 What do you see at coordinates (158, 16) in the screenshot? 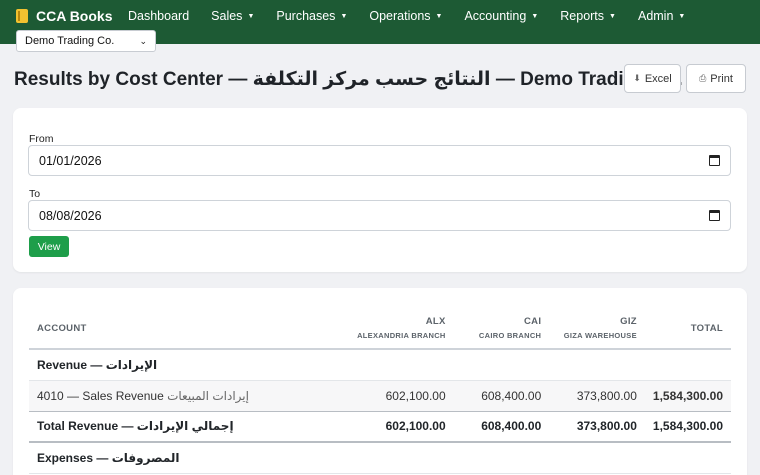
I see `nav-dashboard: Dashboard` at bounding box center [158, 16].